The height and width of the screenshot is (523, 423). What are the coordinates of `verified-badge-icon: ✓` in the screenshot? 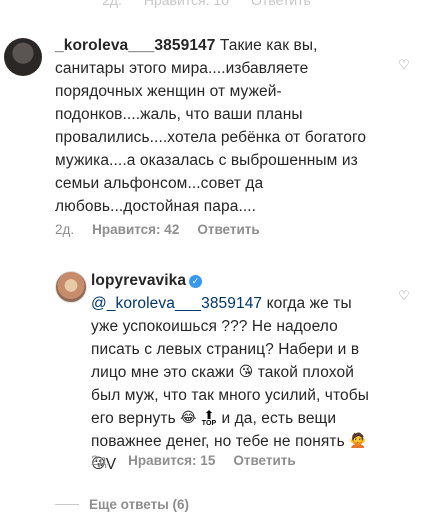 It's located at (196, 281).